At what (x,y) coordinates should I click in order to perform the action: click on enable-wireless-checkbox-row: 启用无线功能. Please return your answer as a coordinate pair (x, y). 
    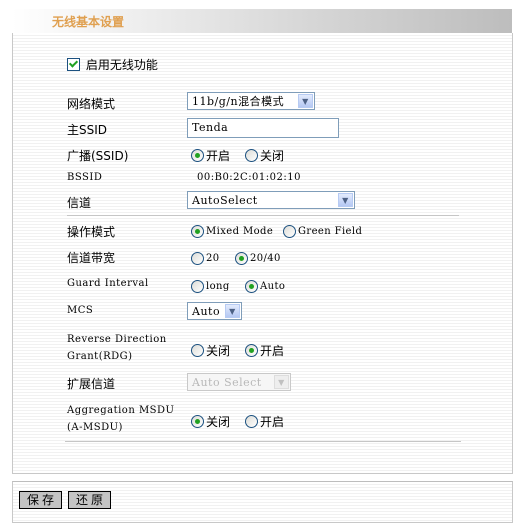
    Looking at the image, I should click on (112, 64).